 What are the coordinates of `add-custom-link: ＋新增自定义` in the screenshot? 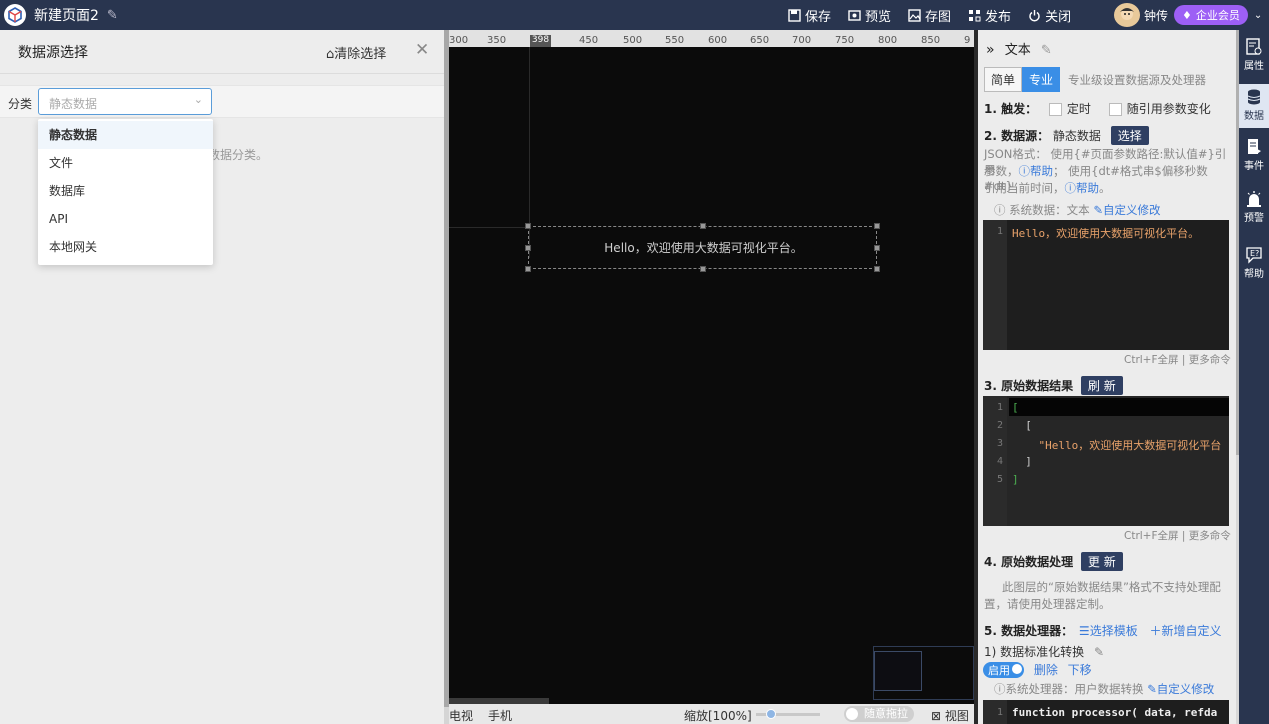 It's located at (1186, 631).